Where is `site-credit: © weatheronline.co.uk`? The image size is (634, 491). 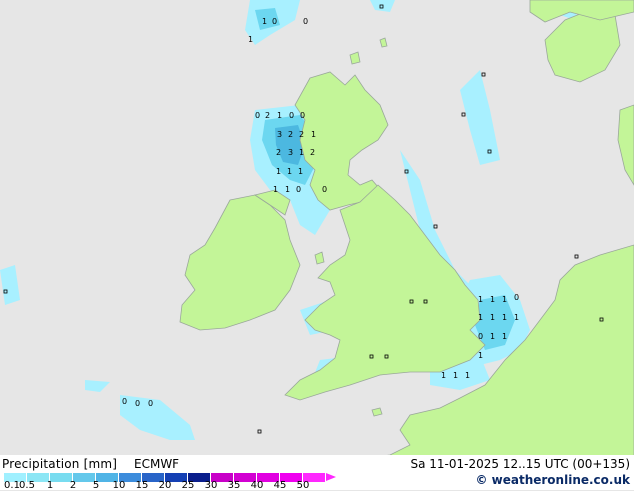
site-credit: © weatheronline.co.uk is located at coordinates (552, 480).